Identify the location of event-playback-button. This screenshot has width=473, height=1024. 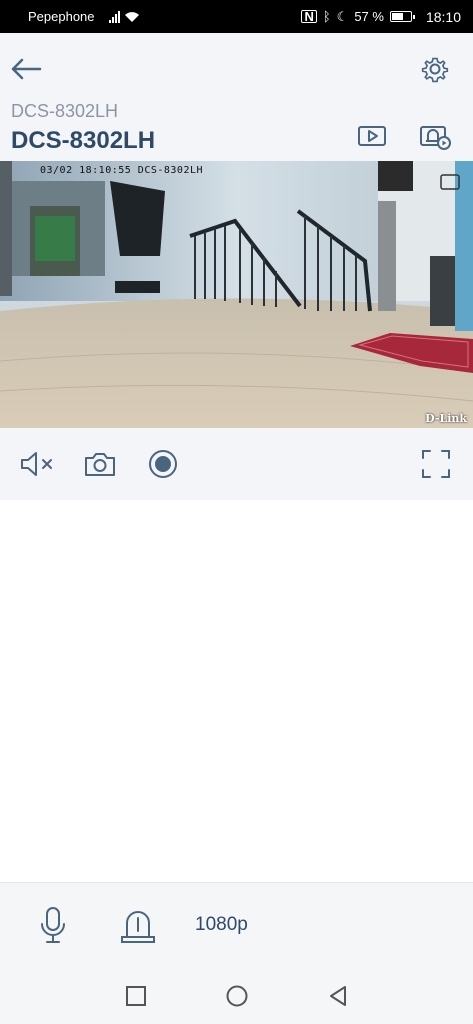
(435, 136).